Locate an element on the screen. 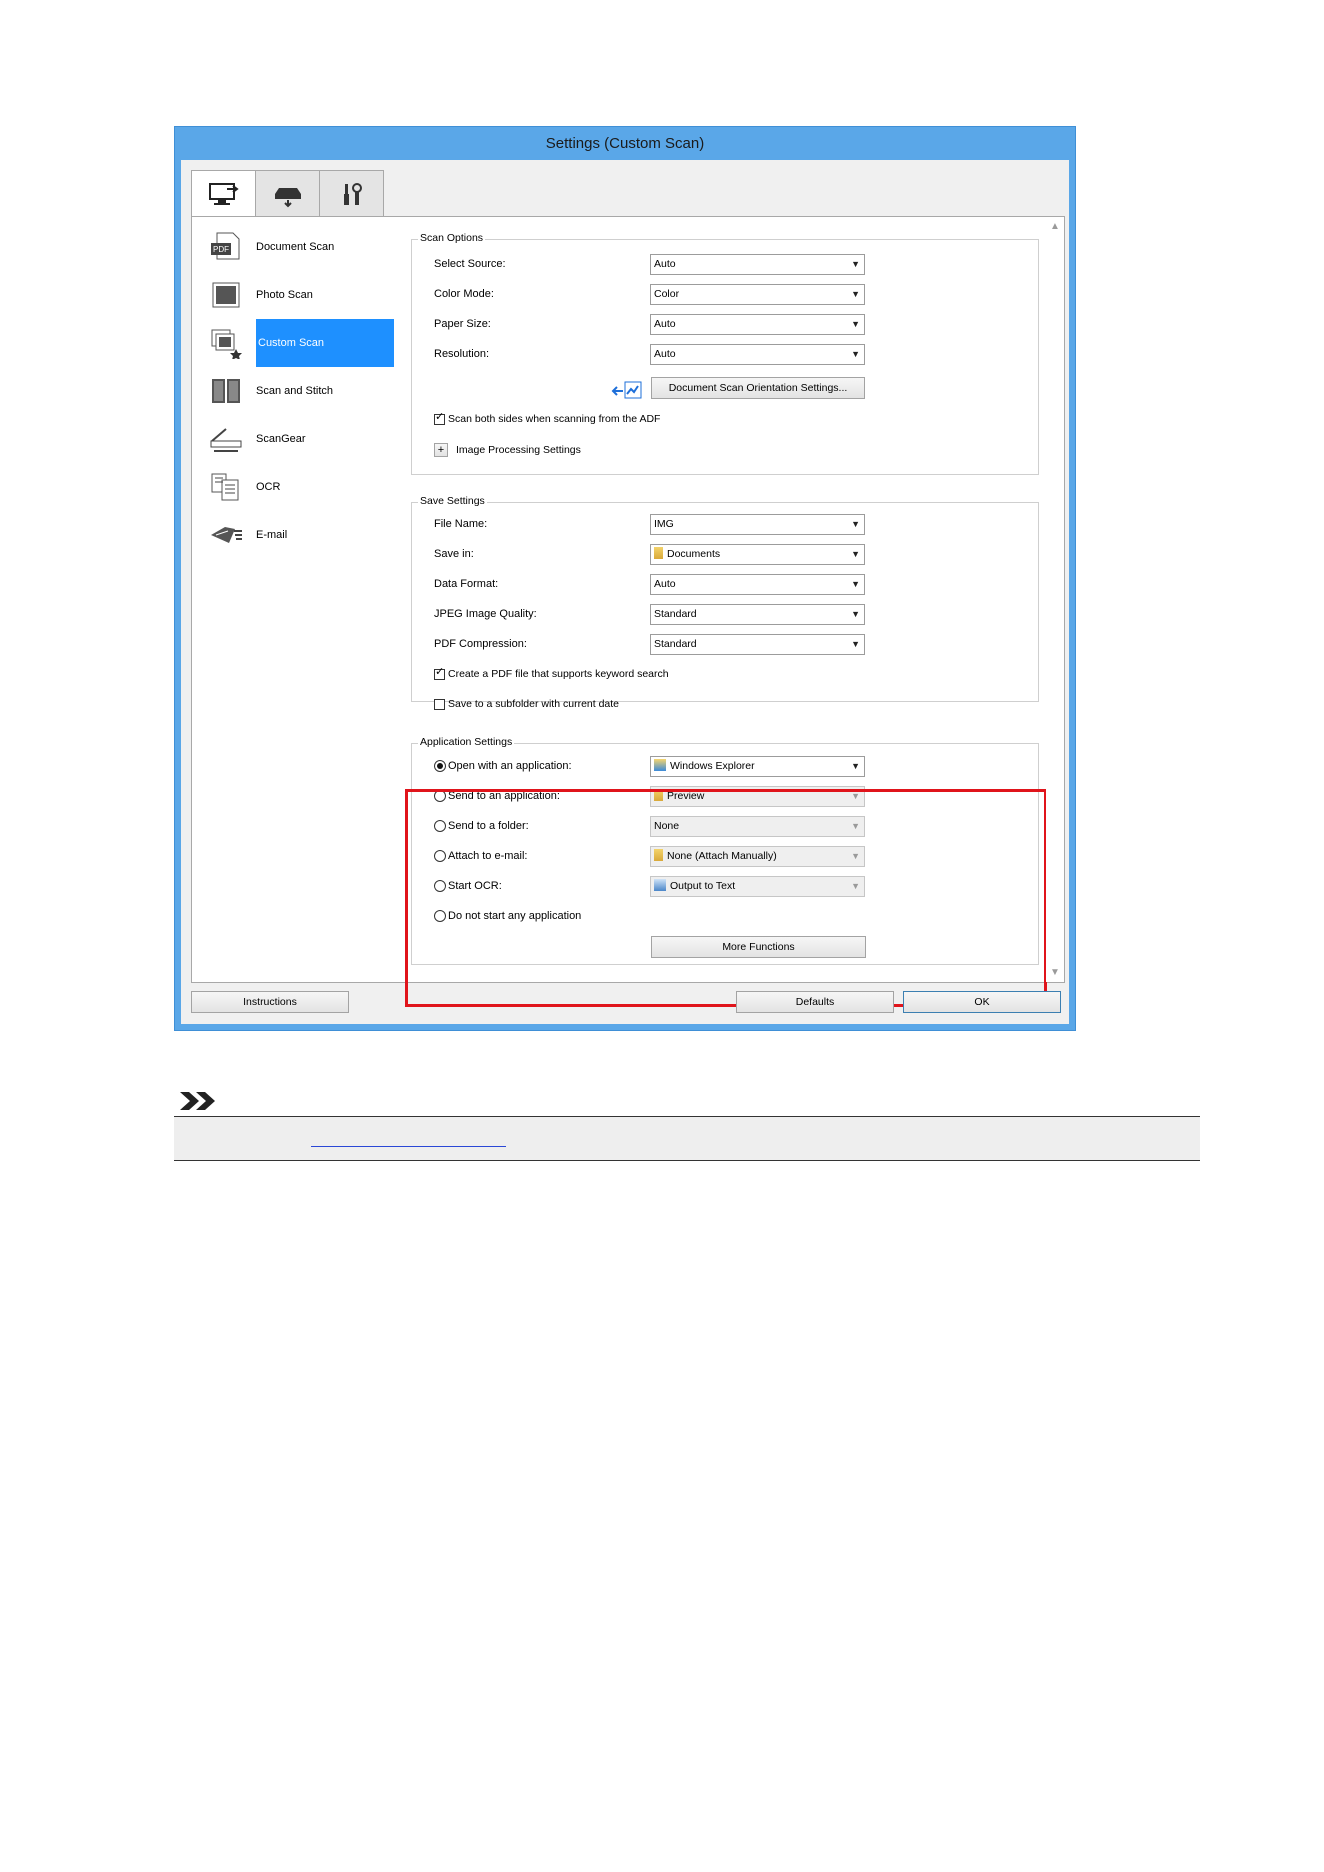  field-label: Save in: is located at coordinates (454, 554).